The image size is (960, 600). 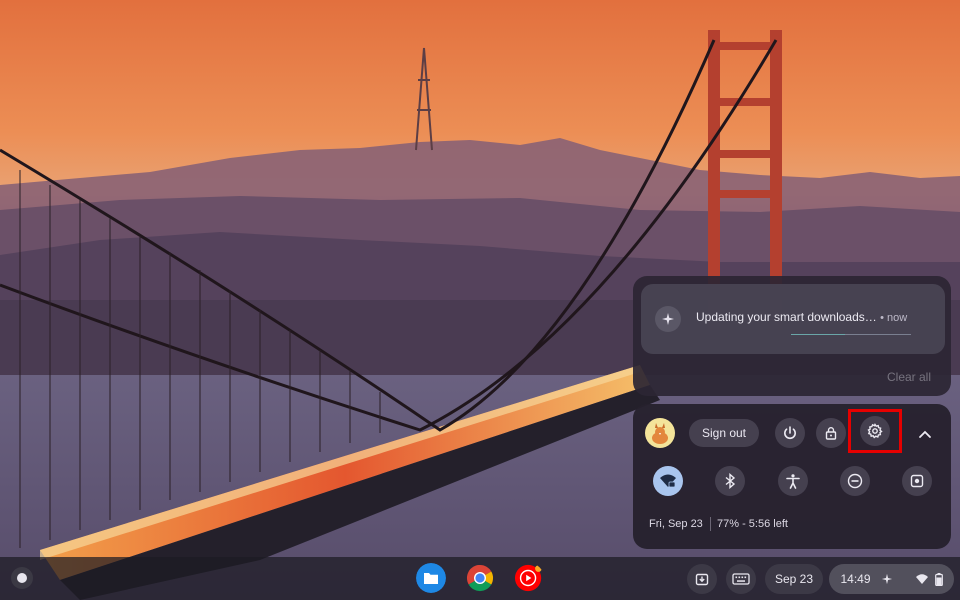 I want to click on notification-message: Updating your smart downloads… • now, so click(x=801, y=317).